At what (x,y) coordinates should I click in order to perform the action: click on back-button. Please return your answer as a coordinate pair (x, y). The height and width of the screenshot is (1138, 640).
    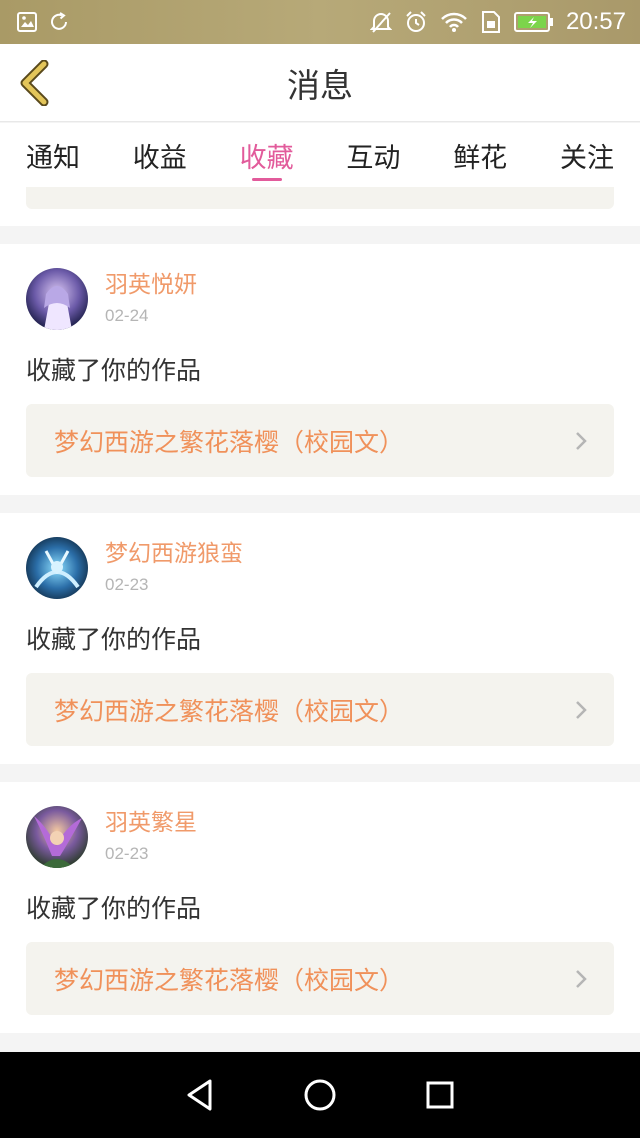
    Looking at the image, I should click on (34, 83).